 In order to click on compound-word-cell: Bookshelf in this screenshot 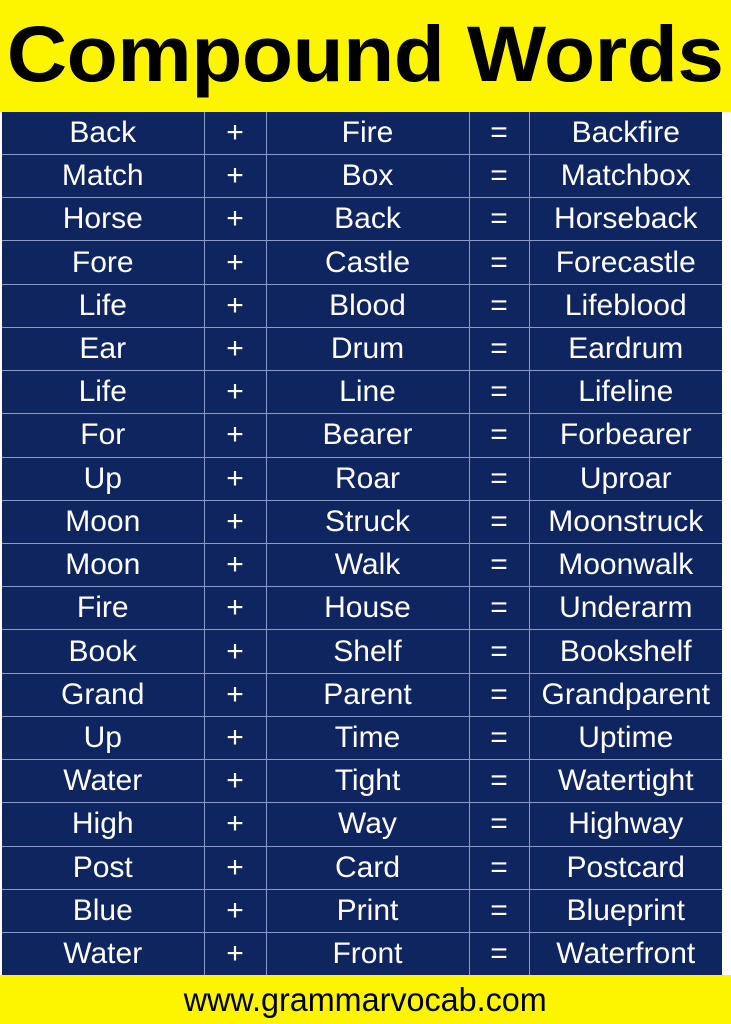, I will do `click(625, 651)`.